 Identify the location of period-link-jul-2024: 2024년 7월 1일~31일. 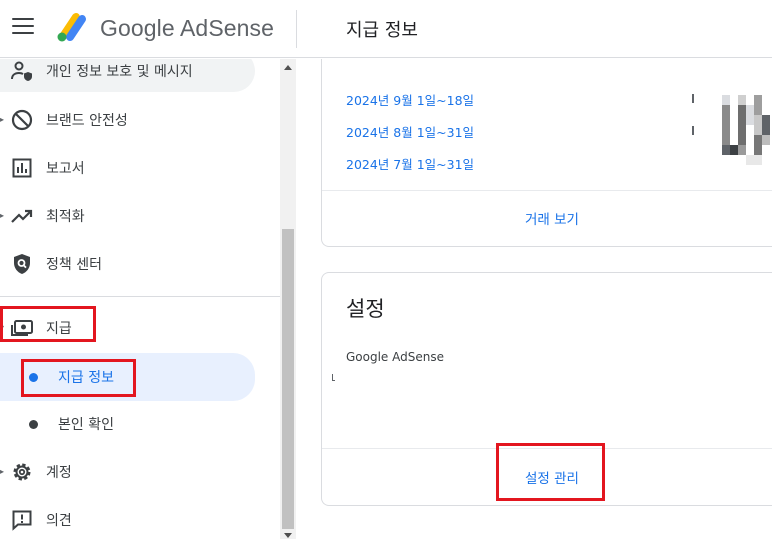
(410, 163).